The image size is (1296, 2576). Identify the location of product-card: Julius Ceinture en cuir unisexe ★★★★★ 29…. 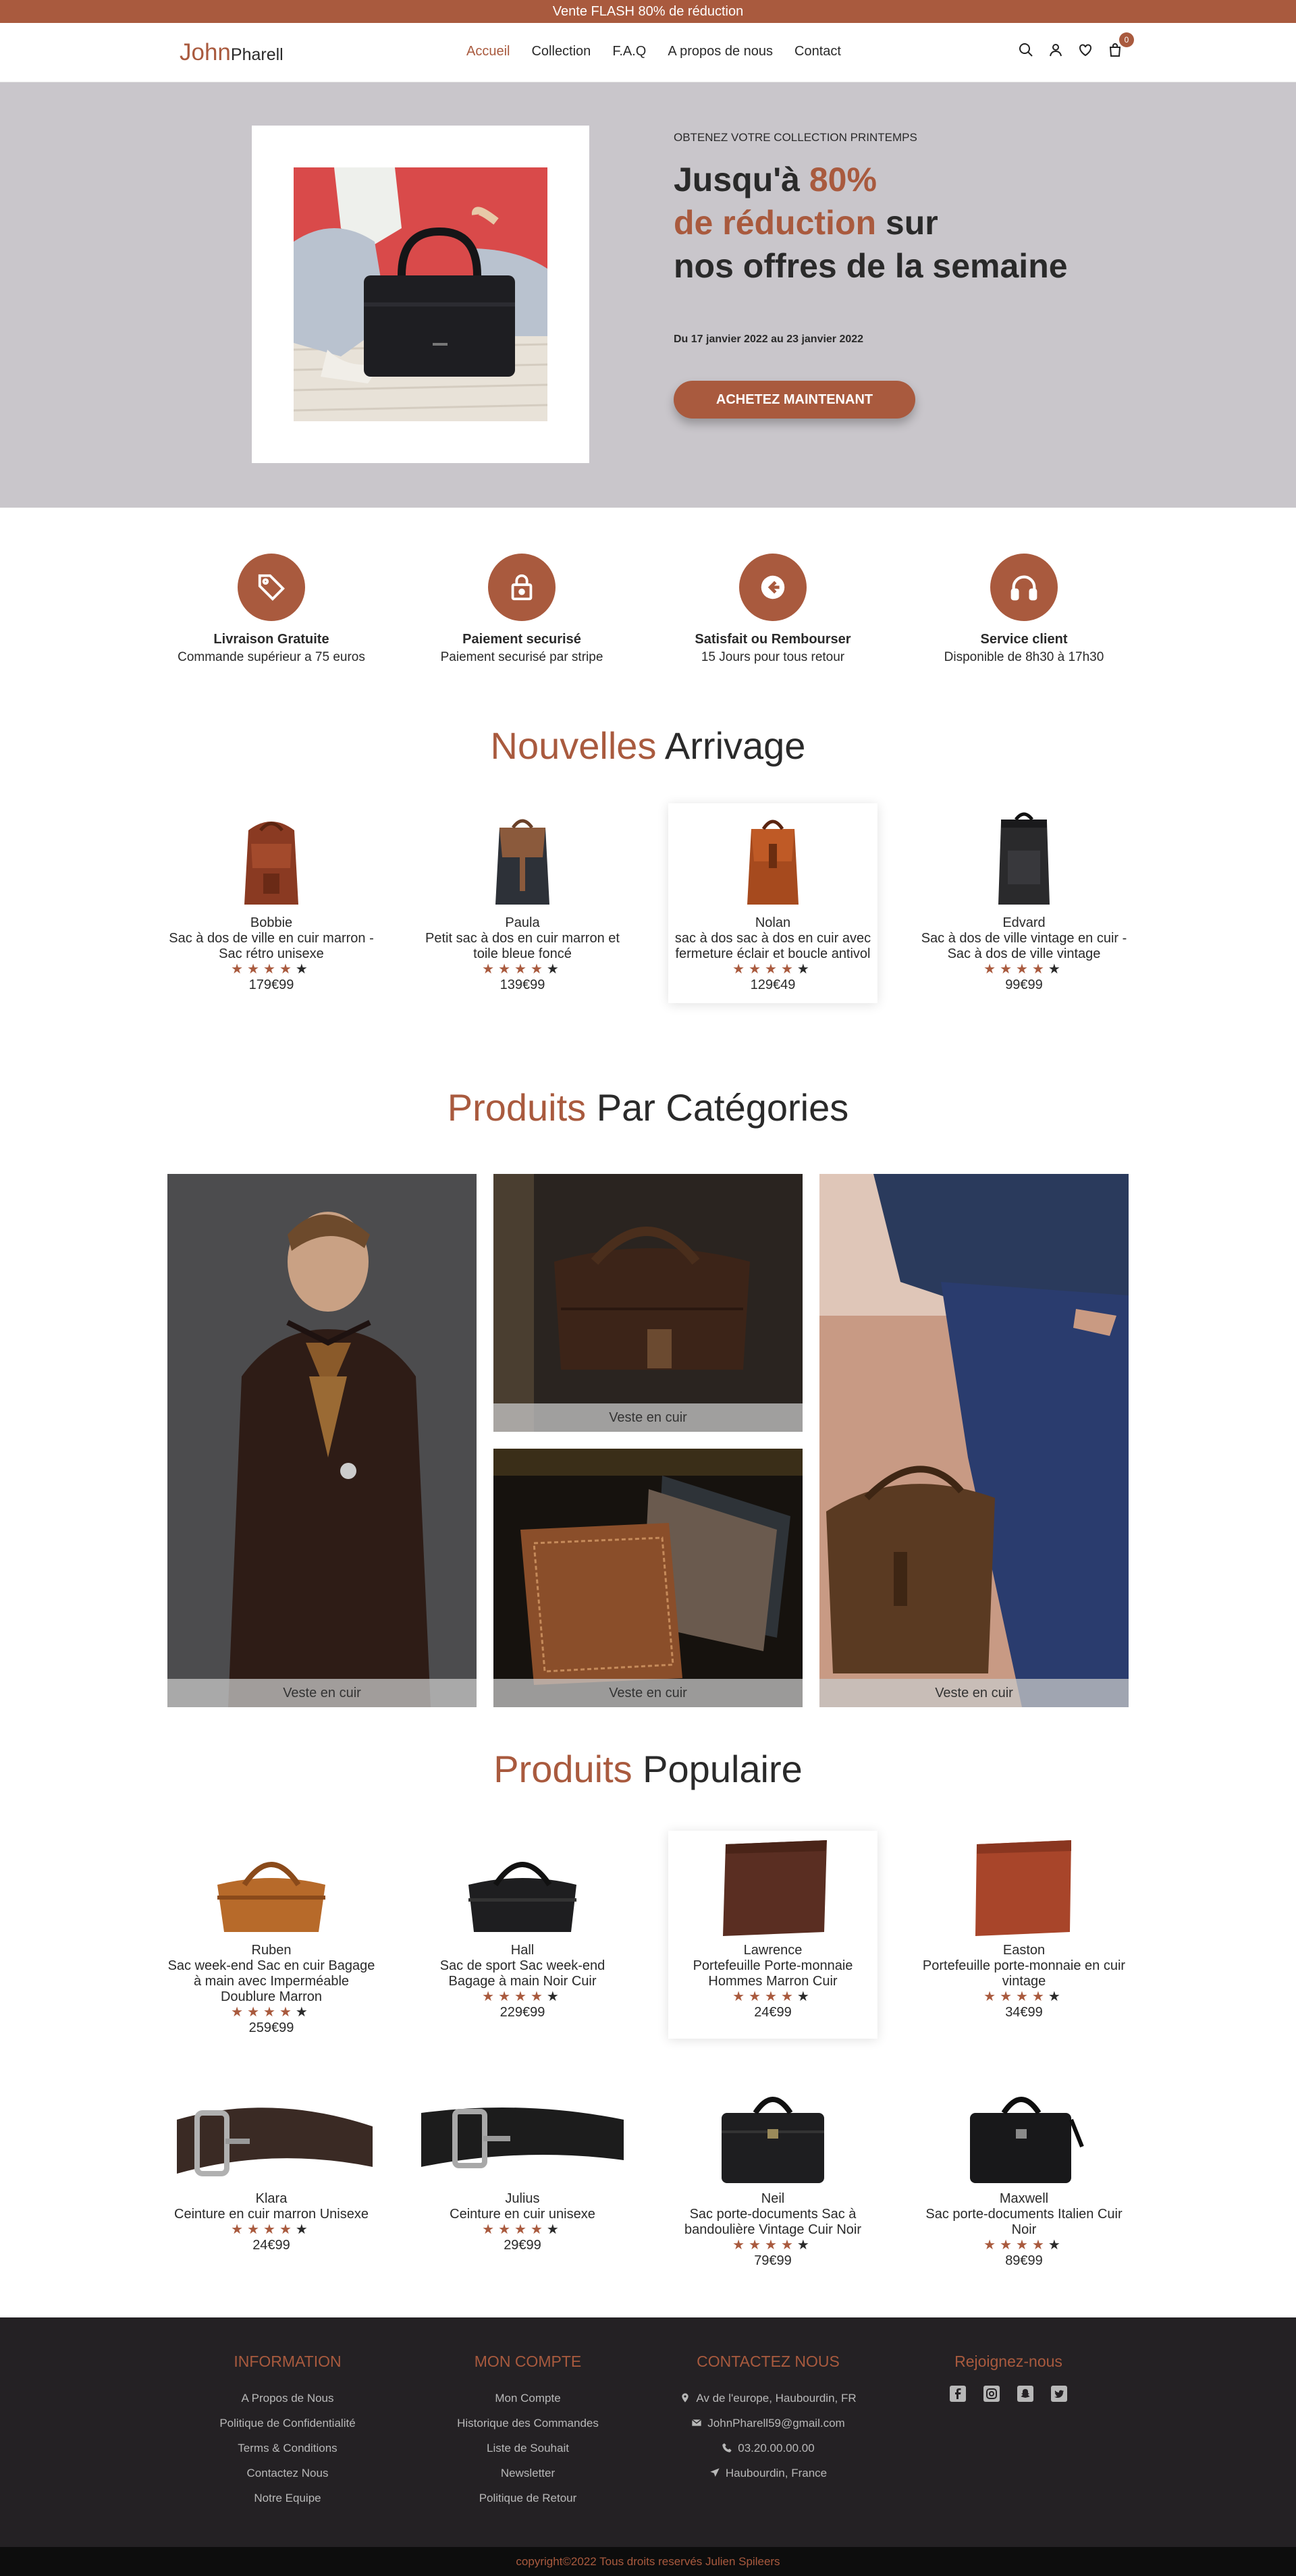
(522, 2166).